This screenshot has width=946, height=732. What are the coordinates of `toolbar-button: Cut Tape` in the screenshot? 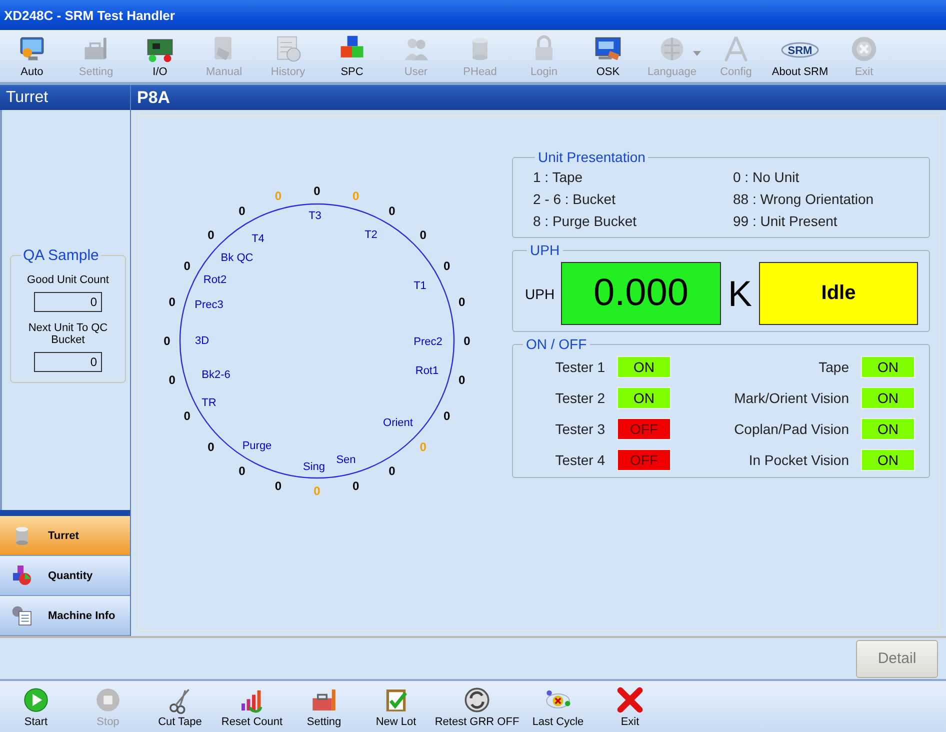 It's located at (180, 707).